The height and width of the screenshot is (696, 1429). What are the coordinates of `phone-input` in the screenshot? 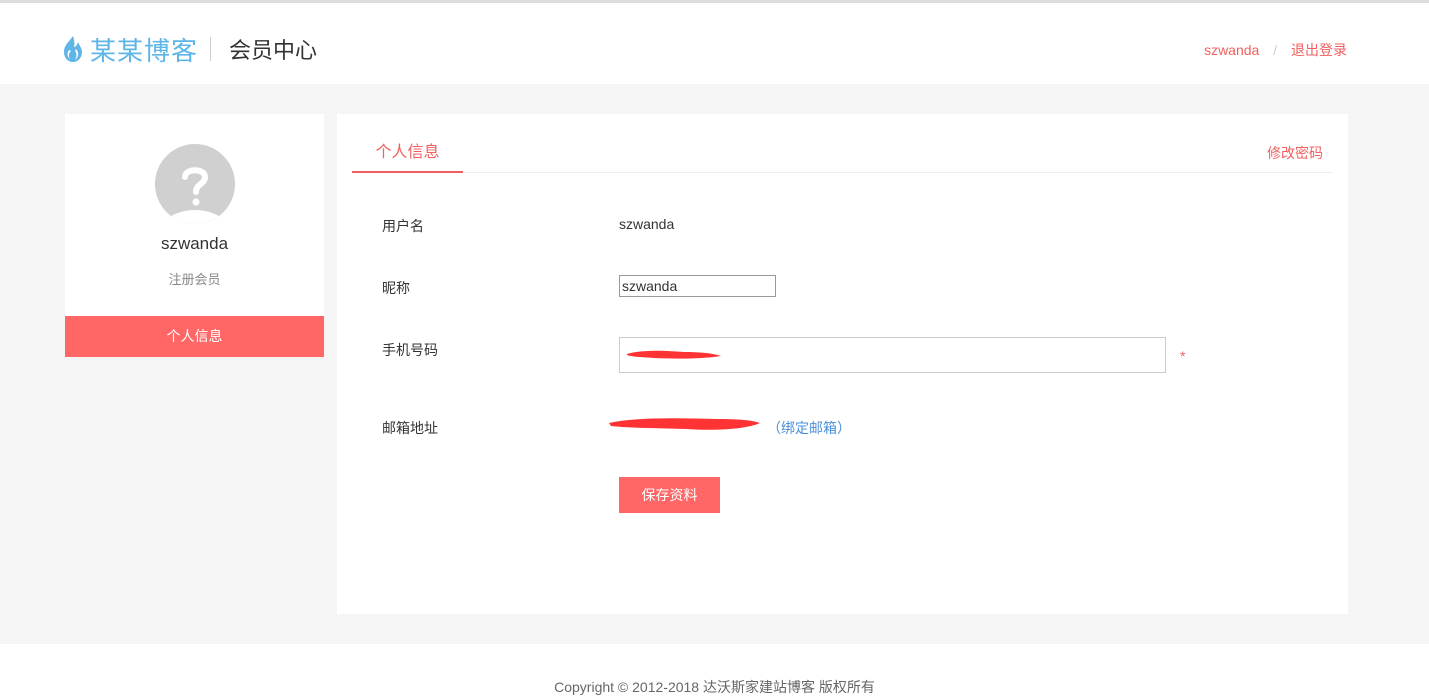 It's located at (892, 355).